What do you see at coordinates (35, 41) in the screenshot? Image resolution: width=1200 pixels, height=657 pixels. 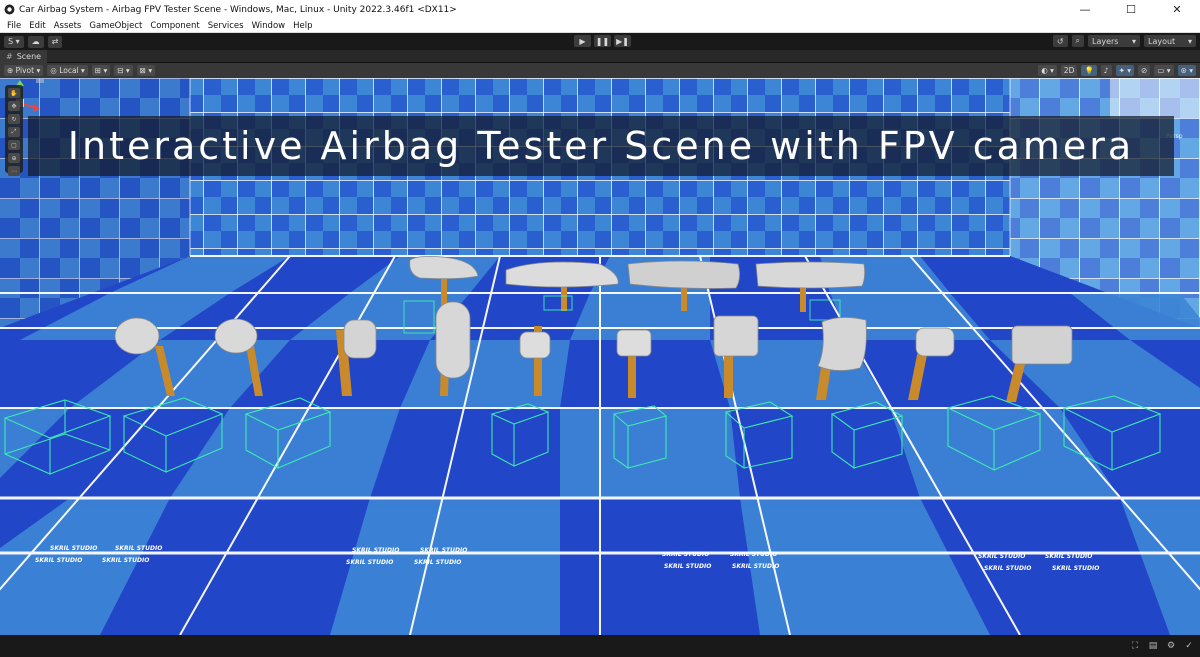 I see `cloud-icon: ☁` at bounding box center [35, 41].